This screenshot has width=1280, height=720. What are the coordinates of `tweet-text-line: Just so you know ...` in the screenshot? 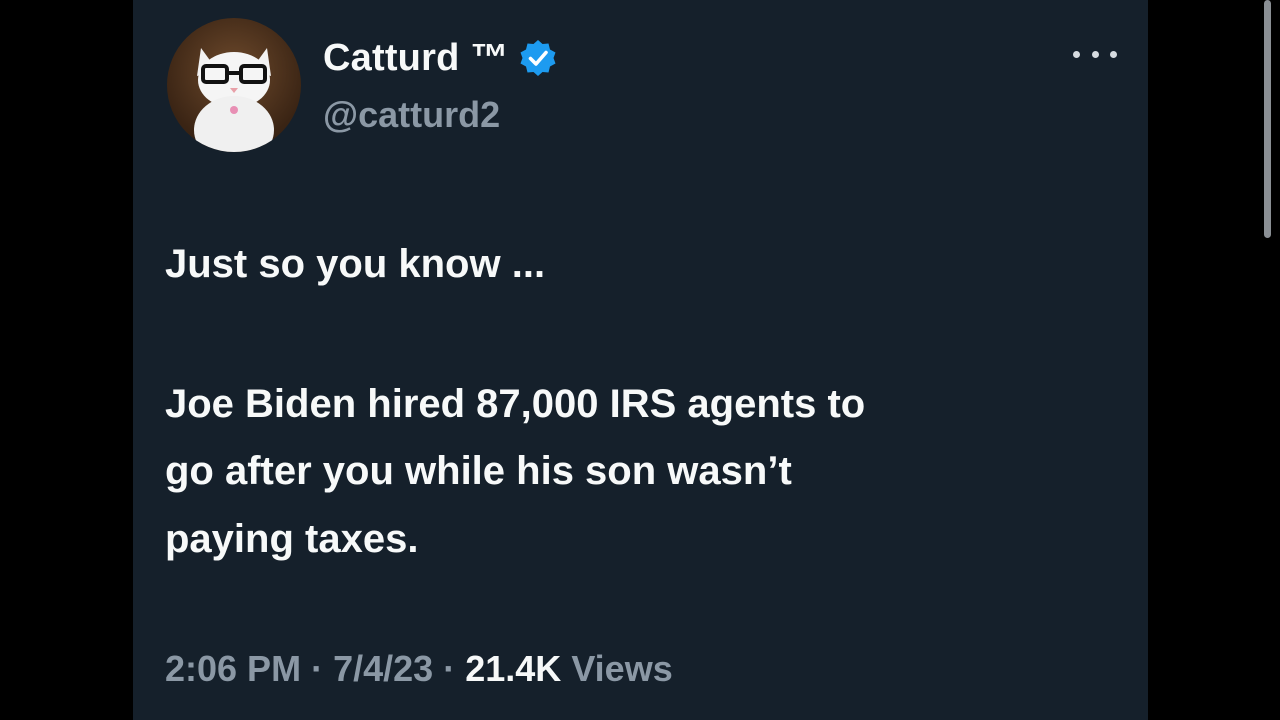 It's located at (355, 264).